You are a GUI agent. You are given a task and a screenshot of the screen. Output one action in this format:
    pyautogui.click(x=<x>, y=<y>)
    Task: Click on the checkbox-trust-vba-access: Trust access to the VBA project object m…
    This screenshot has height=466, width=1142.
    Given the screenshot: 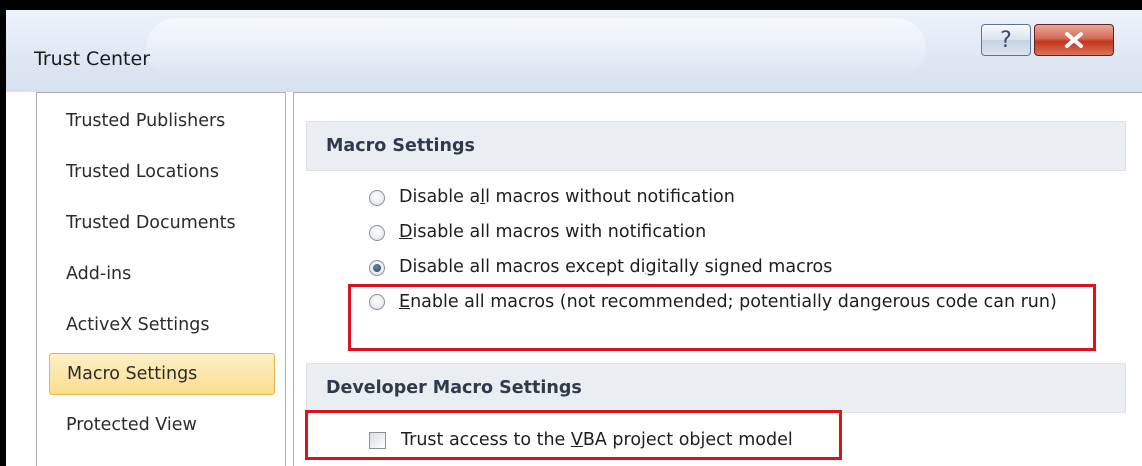 What is the action you would take?
    pyautogui.click(x=581, y=440)
    